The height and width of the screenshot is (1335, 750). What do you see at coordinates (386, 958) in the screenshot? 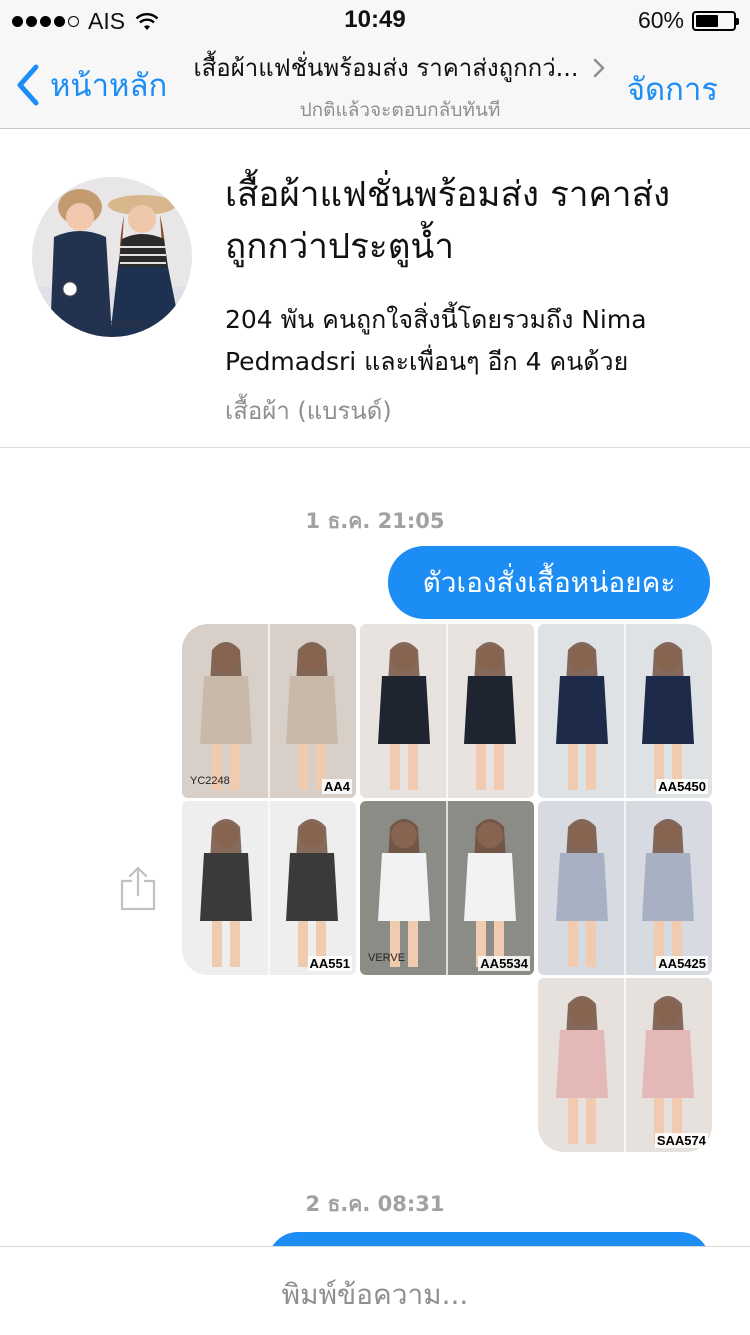
I see `image-tag: VERVE` at bounding box center [386, 958].